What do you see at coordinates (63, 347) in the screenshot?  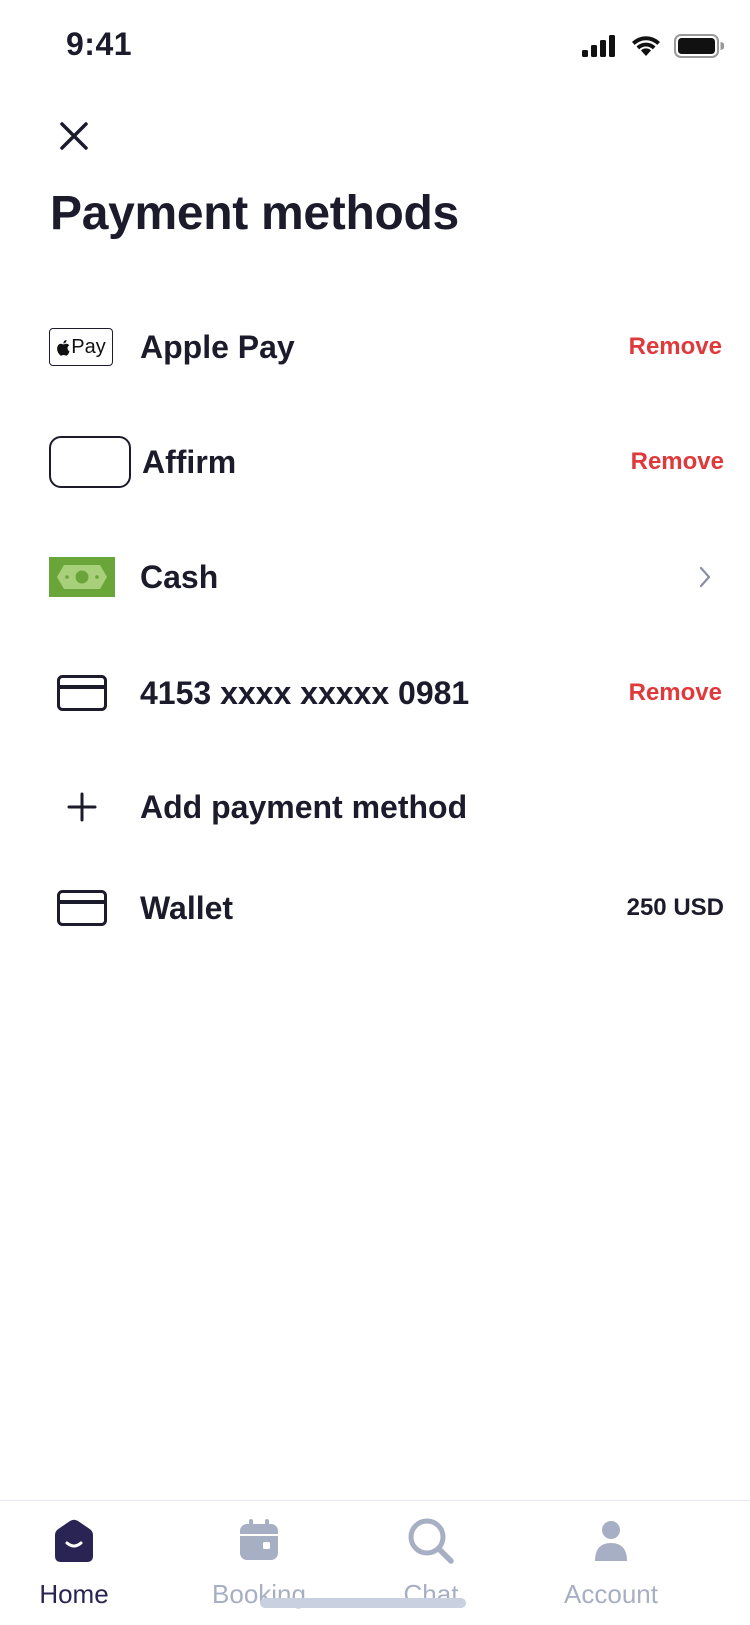 I see `apple-logo-icon` at bounding box center [63, 347].